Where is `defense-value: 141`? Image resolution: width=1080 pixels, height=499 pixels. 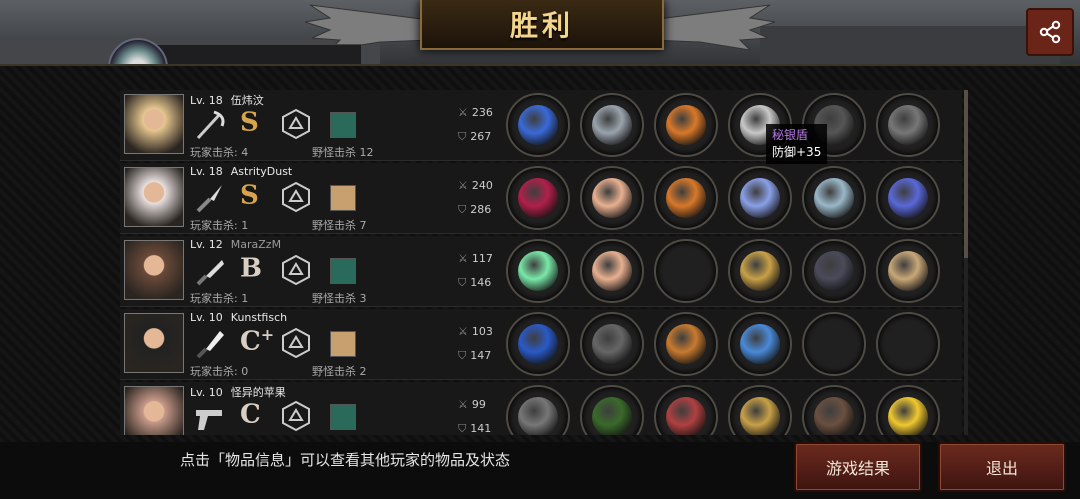 defense-value: 141 is located at coordinates (481, 428).